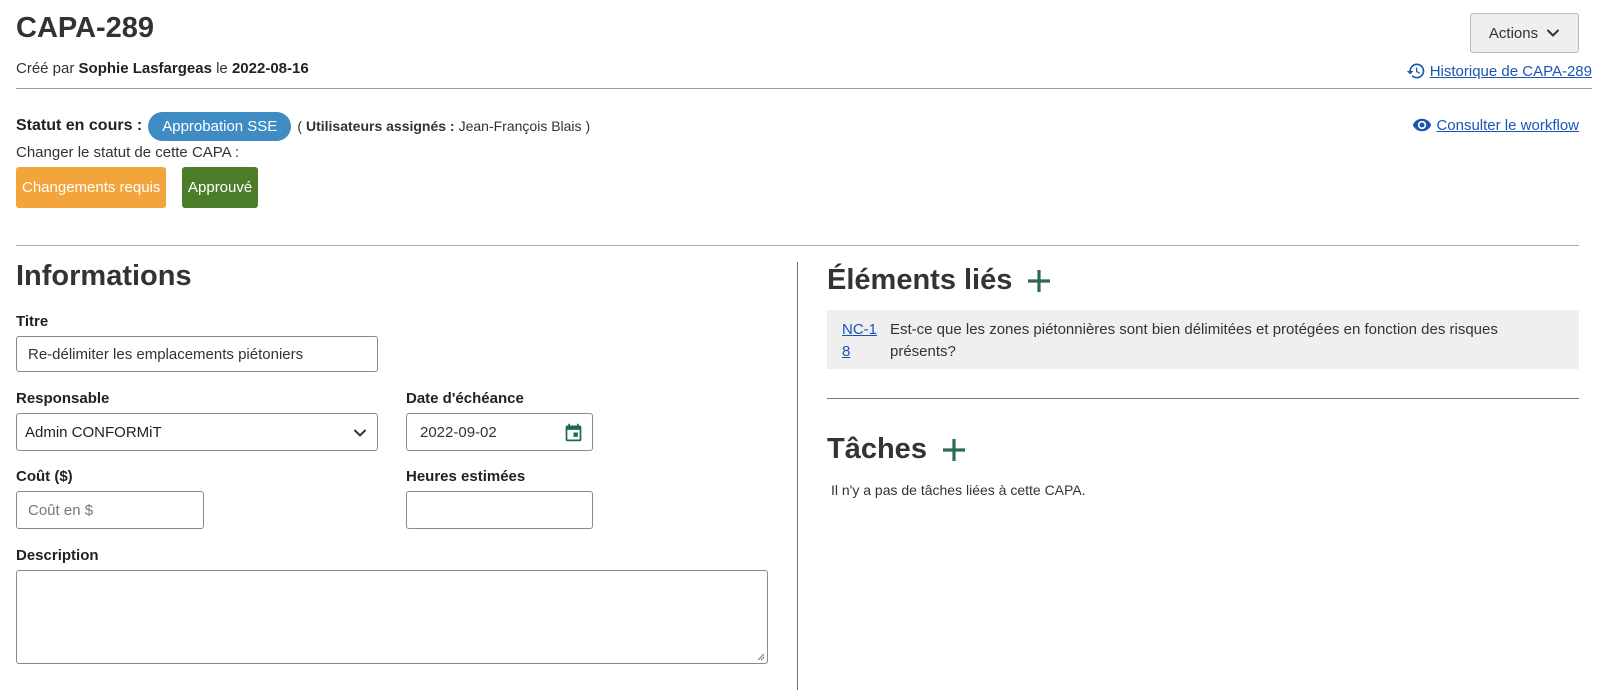 This screenshot has height=690, width=1600. What do you see at coordinates (1507, 125) in the screenshot?
I see `workflow-link-label: Consulter le workflow` at bounding box center [1507, 125].